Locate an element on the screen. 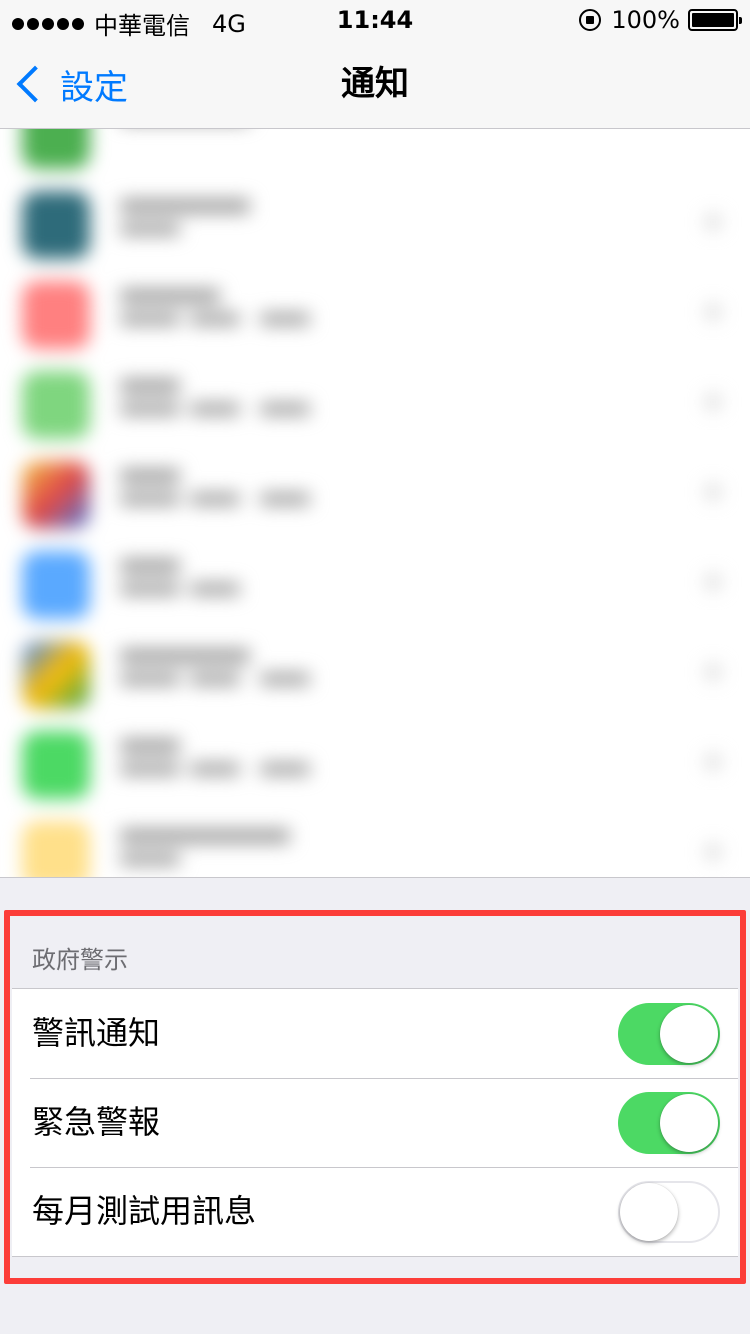  section-header: 政府警示 is located at coordinates (375, 951).